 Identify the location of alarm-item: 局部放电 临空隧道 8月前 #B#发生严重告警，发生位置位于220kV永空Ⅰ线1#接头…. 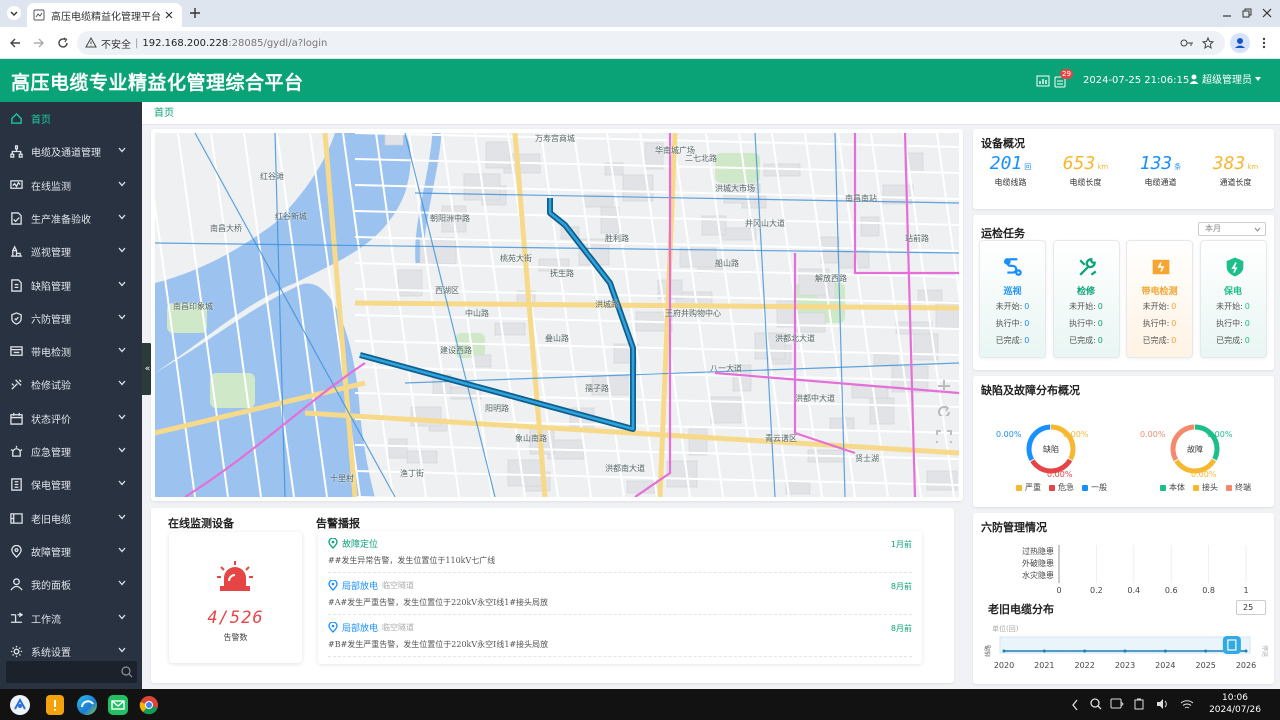
(620, 638).